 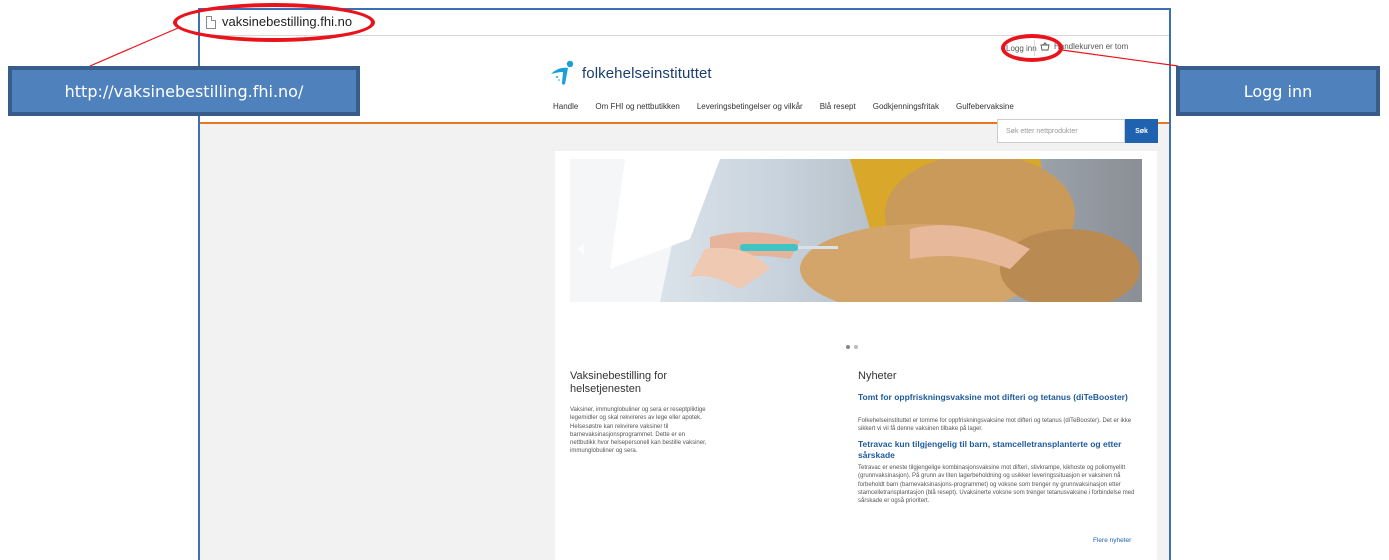 What do you see at coordinates (637, 106) in the screenshot?
I see `nav-item-om-fhi: Om FHI og nettbutikken` at bounding box center [637, 106].